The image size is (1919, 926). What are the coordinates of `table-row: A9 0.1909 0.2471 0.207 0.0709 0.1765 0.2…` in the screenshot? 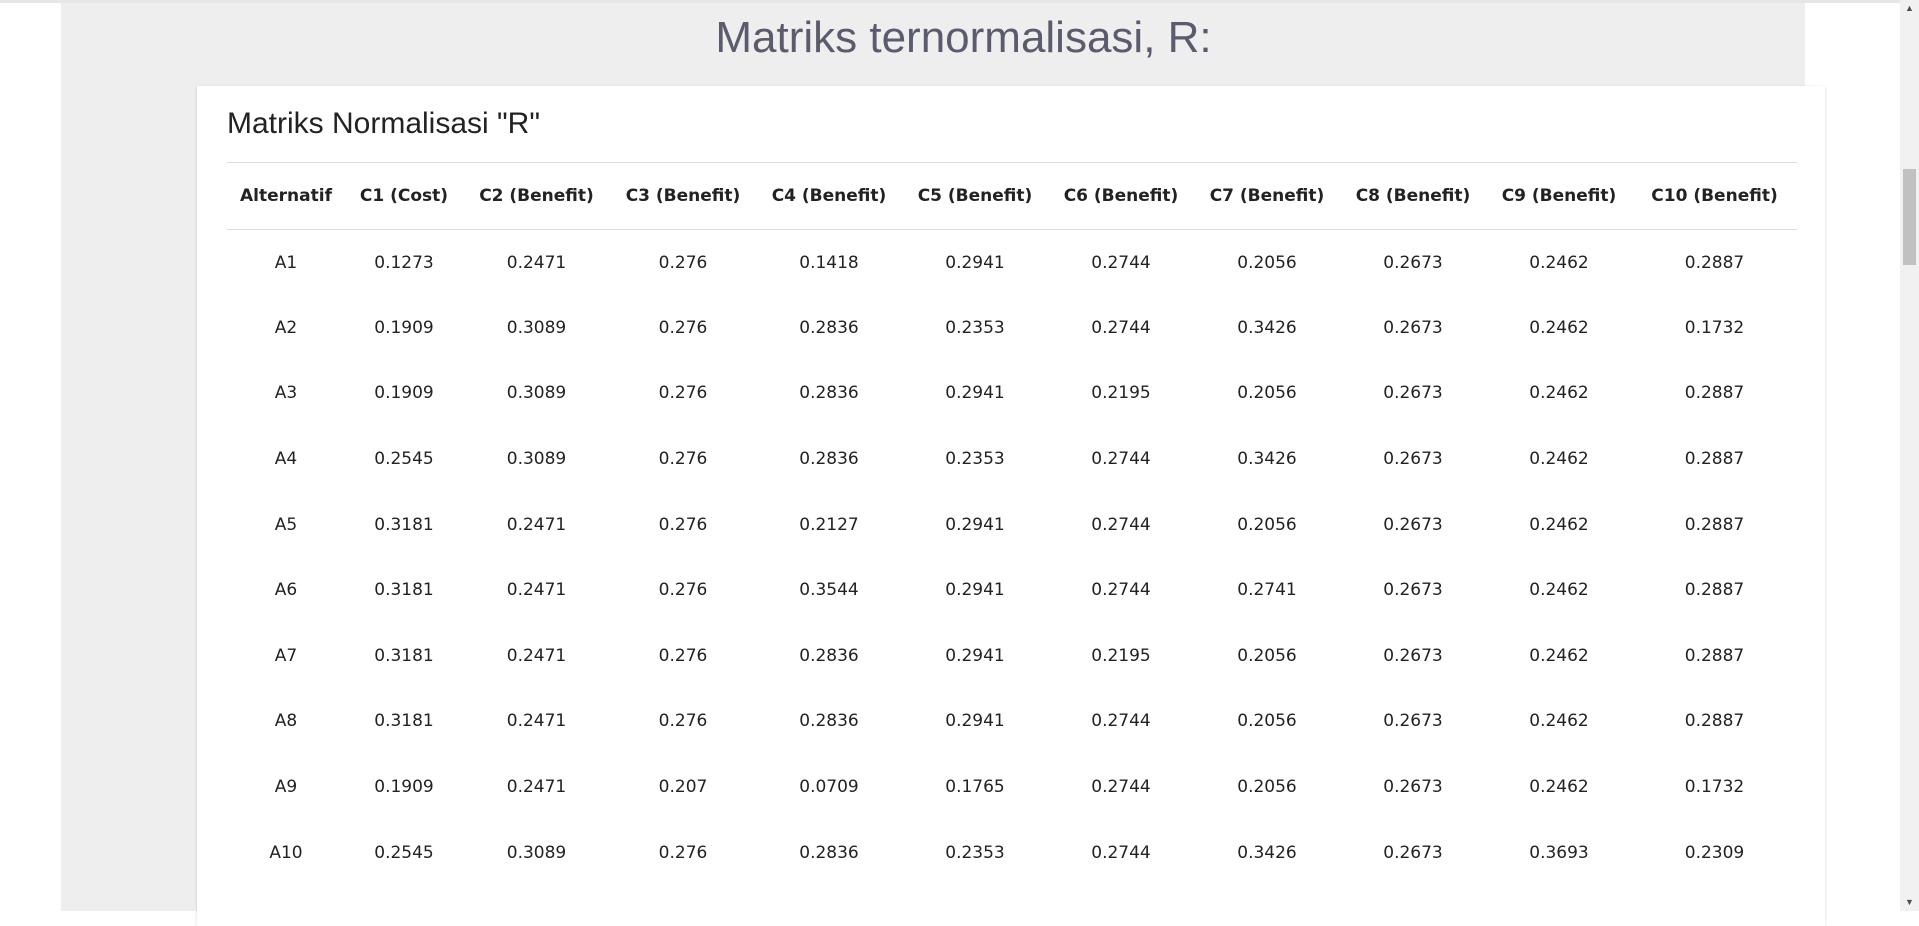 It's located at (1012, 787).